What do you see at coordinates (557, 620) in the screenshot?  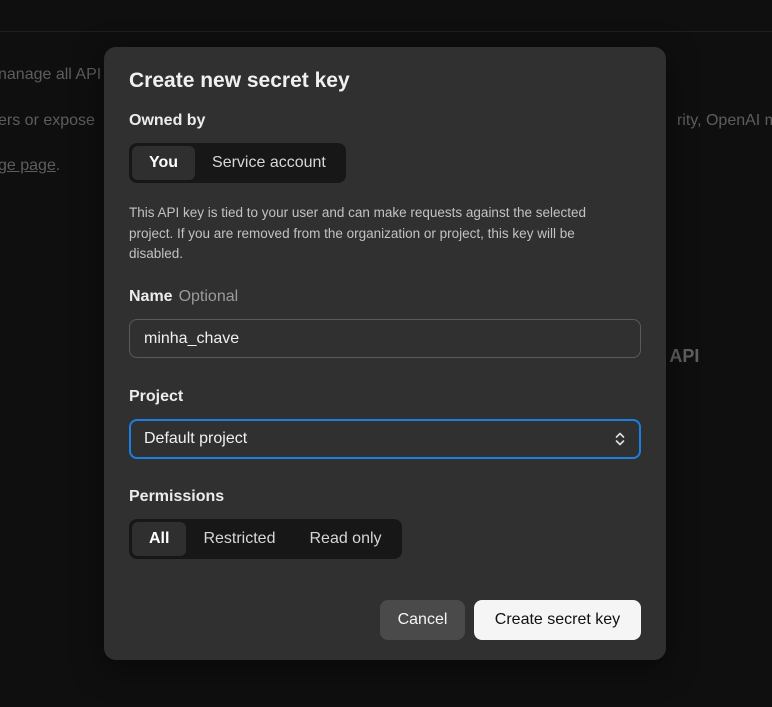 I see `create-secret-key-button: Create secret key` at bounding box center [557, 620].